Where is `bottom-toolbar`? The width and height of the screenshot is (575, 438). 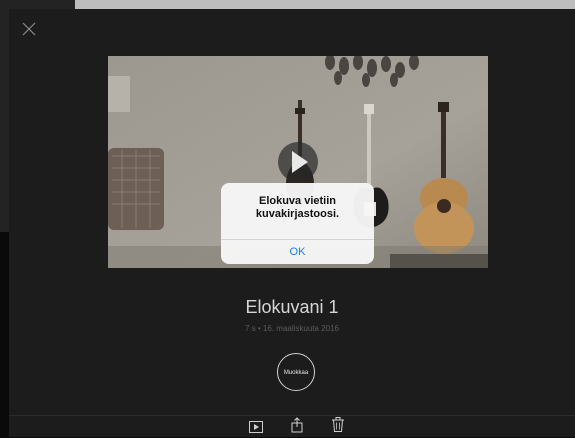 bottom-toolbar is located at coordinates (292, 426).